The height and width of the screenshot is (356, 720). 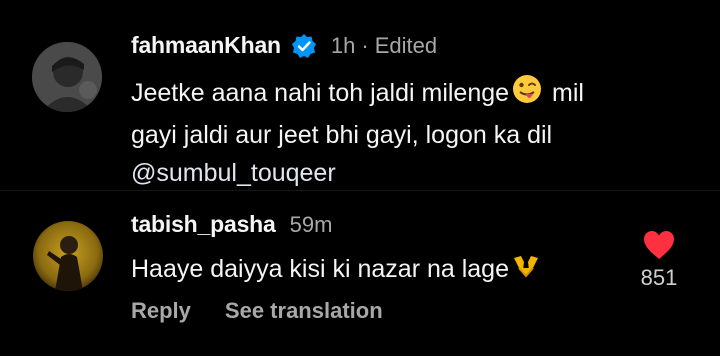 What do you see at coordinates (203, 224) in the screenshot?
I see `username: tabish_pasha` at bounding box center [203, 224].